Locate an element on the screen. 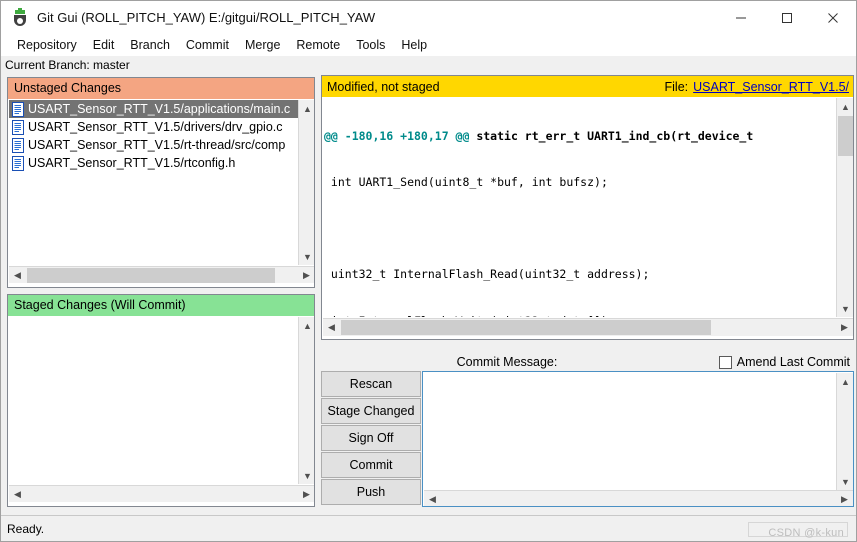  amend-last-commit-checkbox: Amend Last Commit is located at coordinates (784, 362).